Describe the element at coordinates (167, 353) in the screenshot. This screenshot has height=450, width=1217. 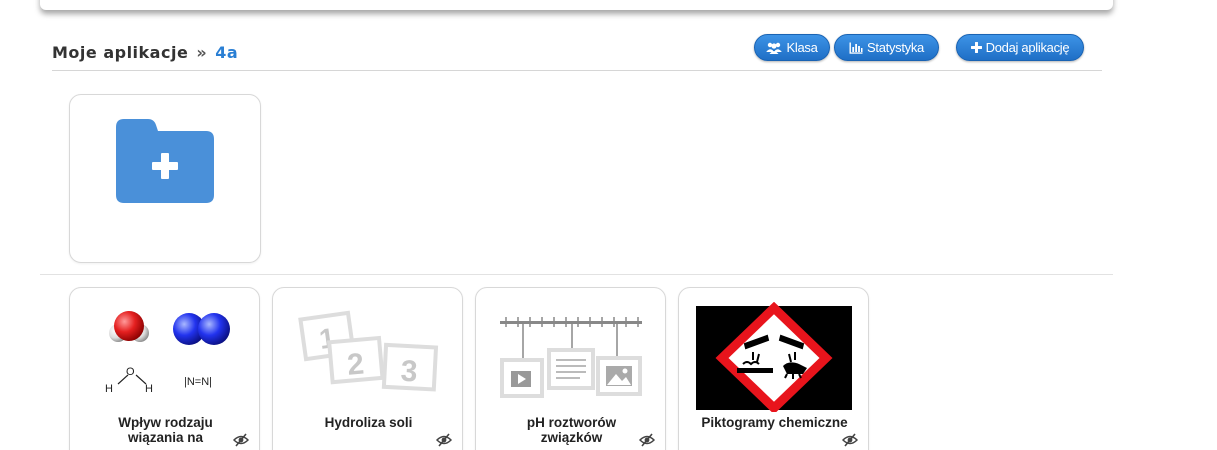
I see `molecule-models-thumb: O H H |N=N|` at that location.